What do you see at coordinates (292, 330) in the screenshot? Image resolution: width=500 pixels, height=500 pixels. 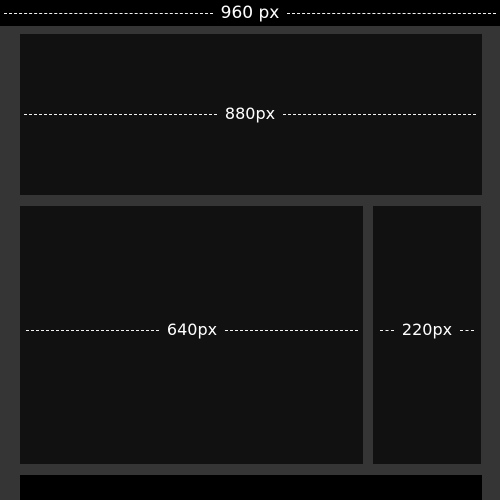 I see `main-right-dash` at bounding box center [292, 330].